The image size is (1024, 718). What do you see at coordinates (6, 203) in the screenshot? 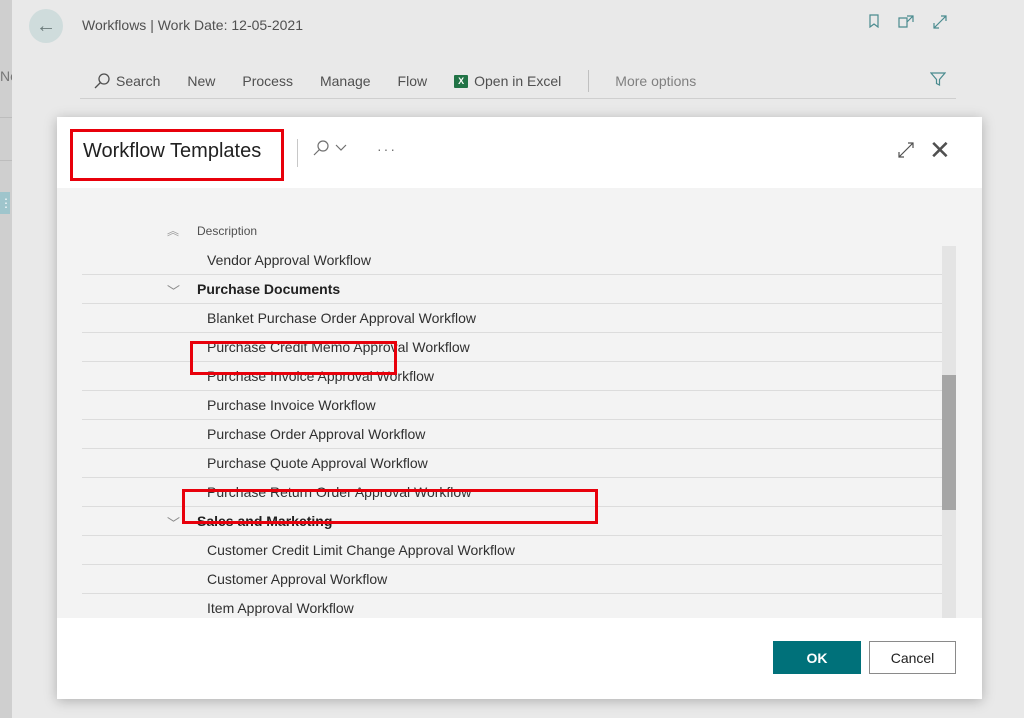
I see `row-menu-button: ⋮` at bounding box center [6, 203].